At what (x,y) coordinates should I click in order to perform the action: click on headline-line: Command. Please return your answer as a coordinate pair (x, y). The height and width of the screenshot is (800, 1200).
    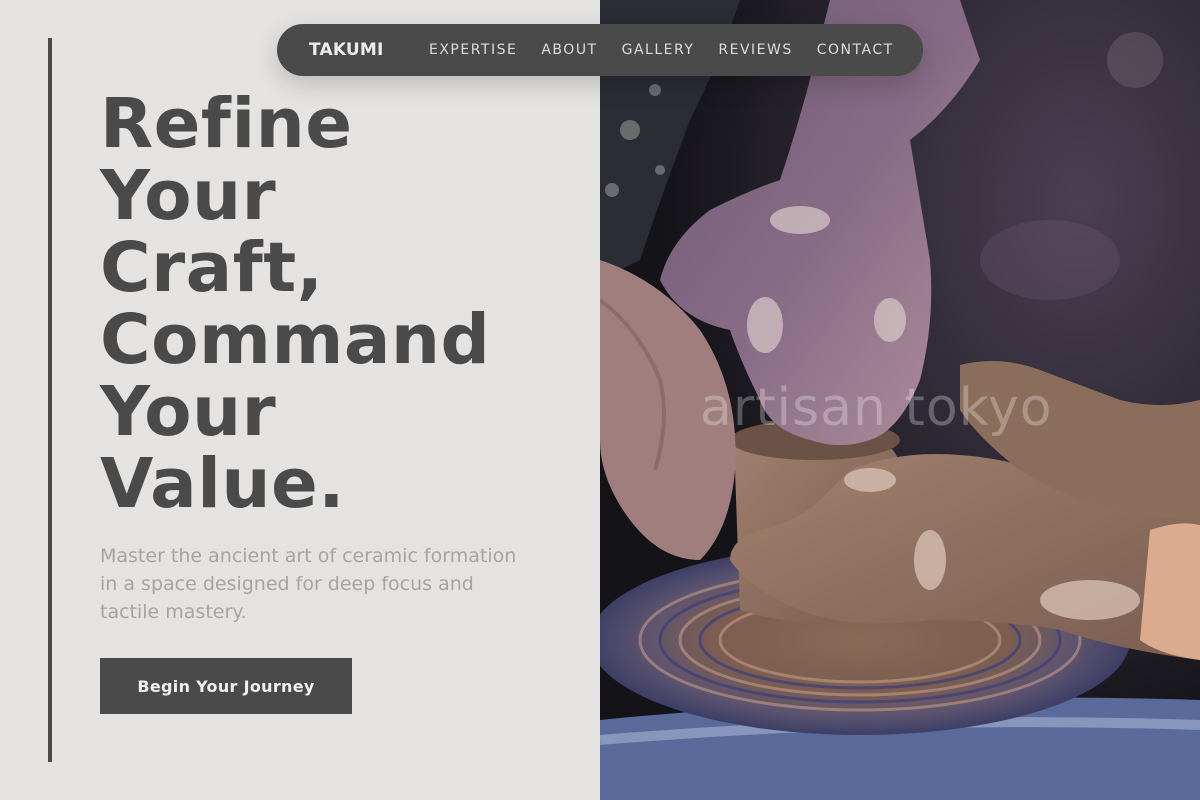
    Looking at the image, I should click on (295, 340).